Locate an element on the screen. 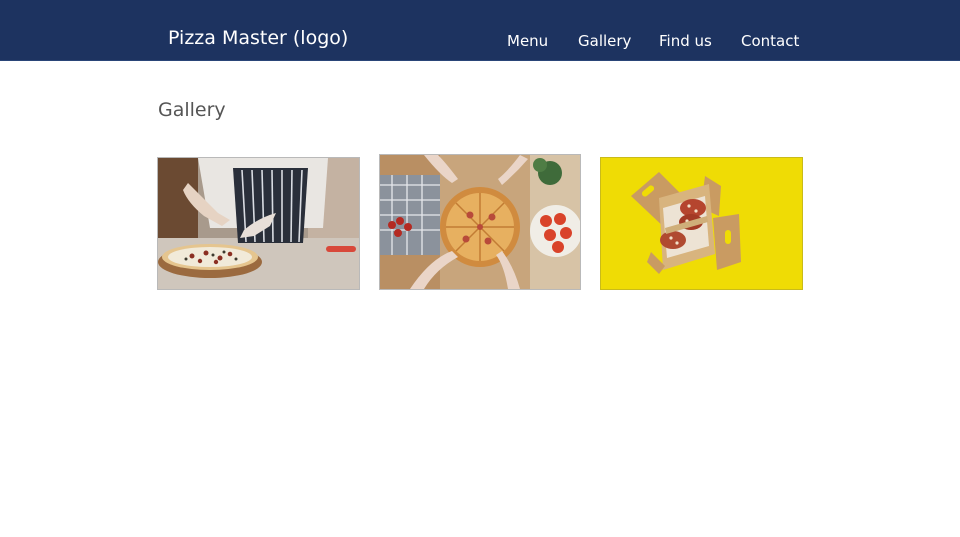  gallery-image-chef-cutting-pizza is located at coordinates (258, 223).